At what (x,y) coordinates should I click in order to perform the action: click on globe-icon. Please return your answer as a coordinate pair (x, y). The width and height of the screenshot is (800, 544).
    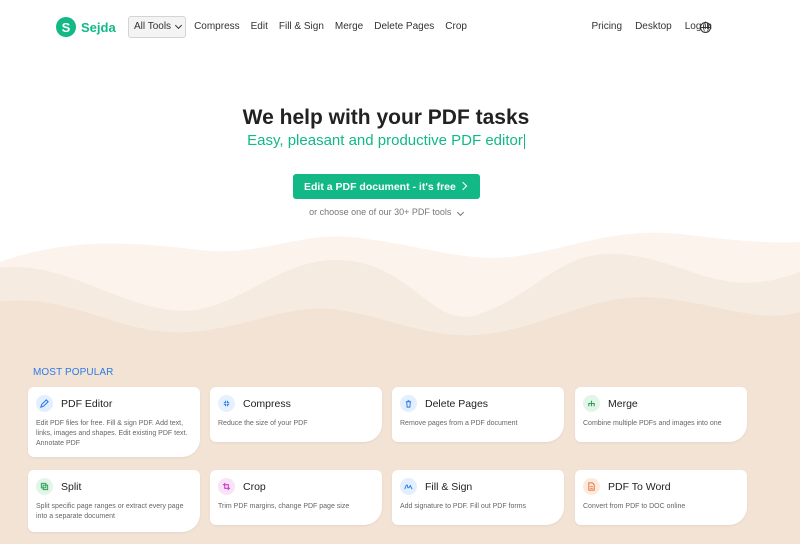
    Looking at the image, I should click on (705, 27).